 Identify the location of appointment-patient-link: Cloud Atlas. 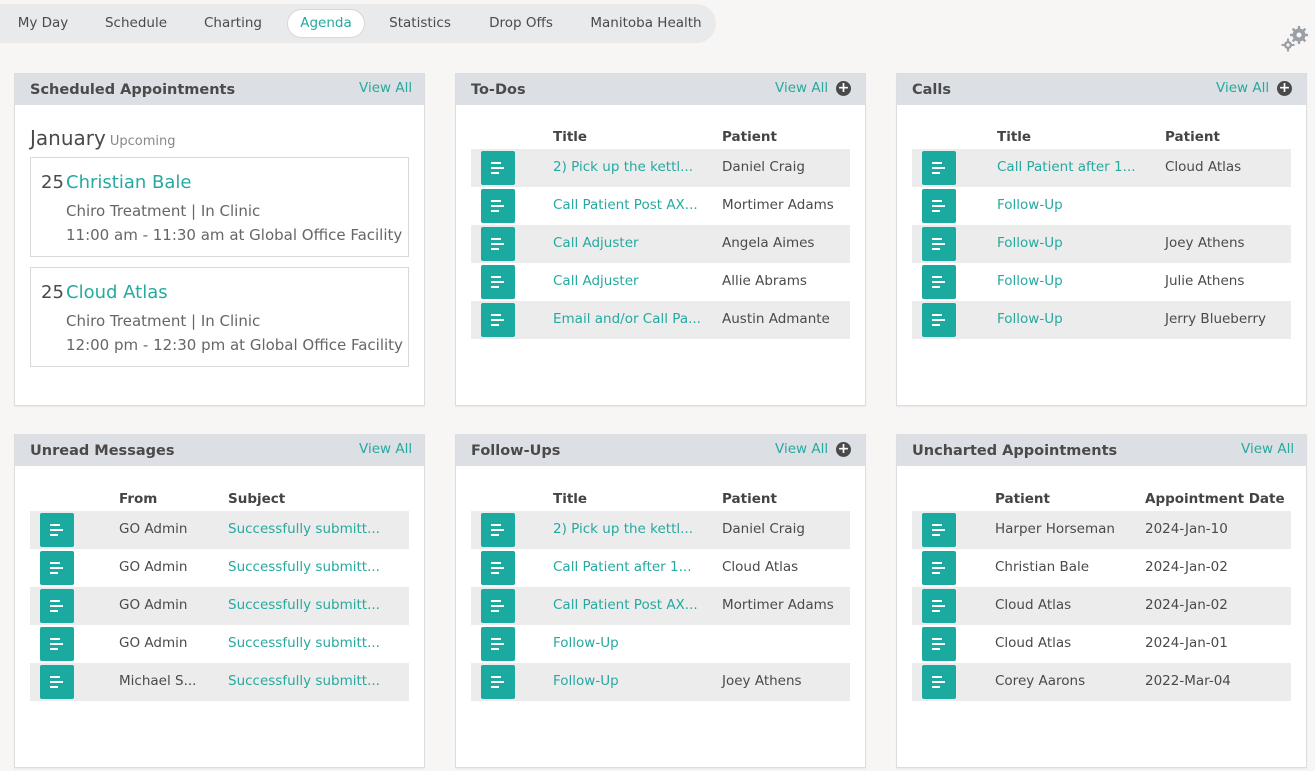
(117, 292).